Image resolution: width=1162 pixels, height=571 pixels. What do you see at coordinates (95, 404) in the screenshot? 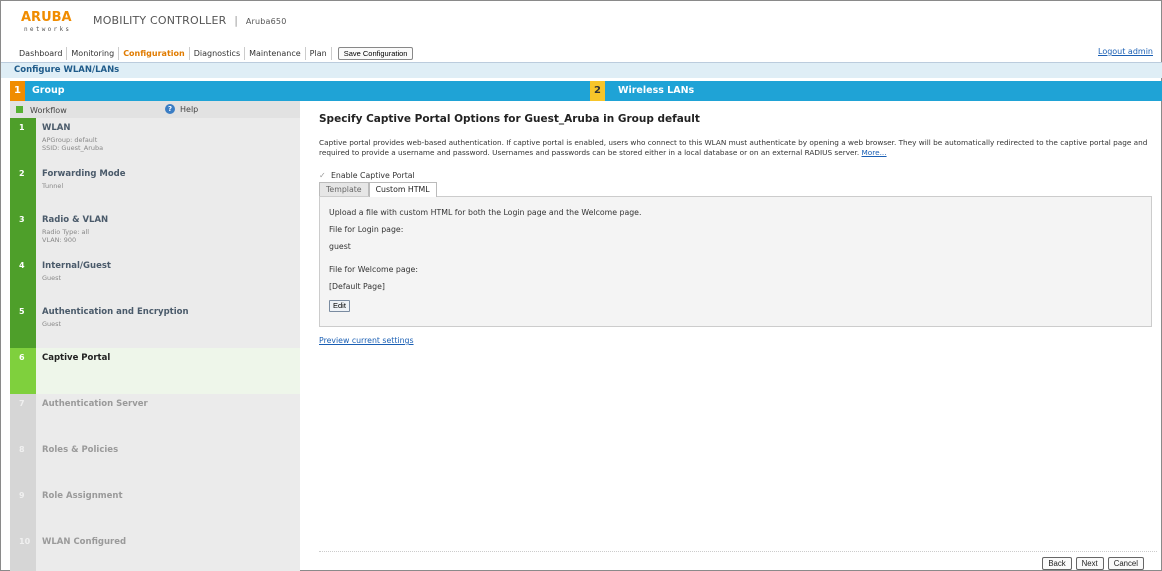
I see `step-title: Authentication Server` at bounding box center [95, 404].